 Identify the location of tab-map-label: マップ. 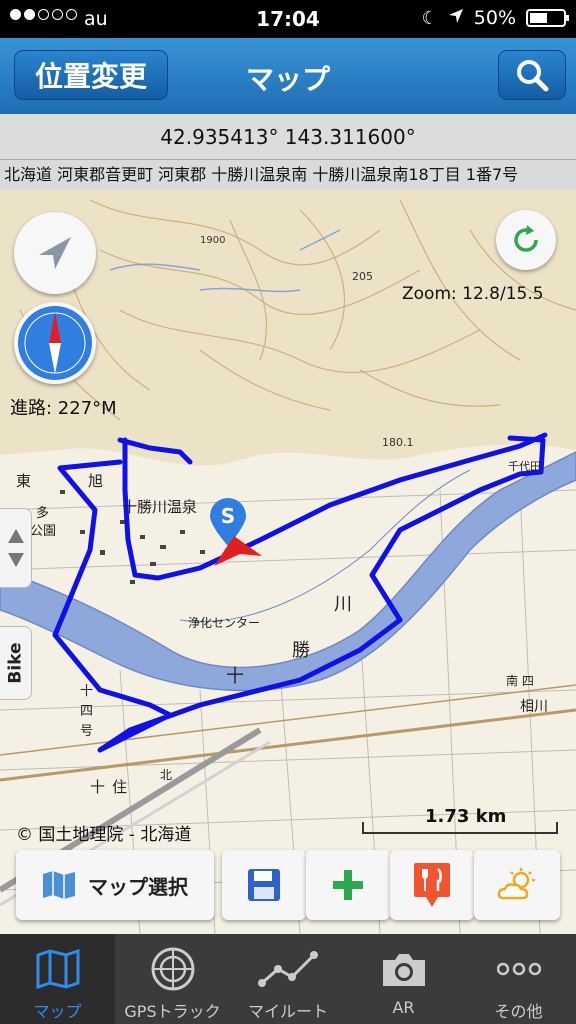
(57, 1011).